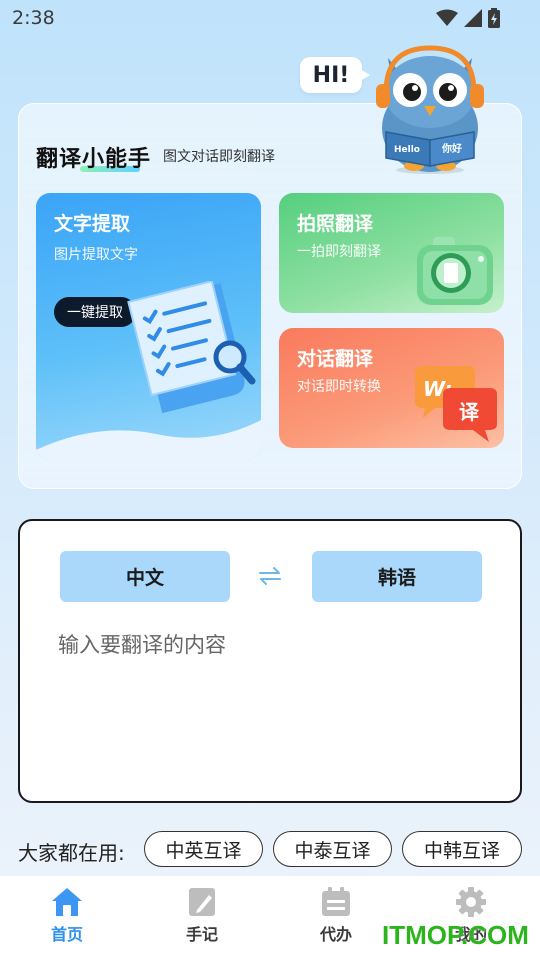 The height and width of the screenshot is (960, 540). Describe the element at coordinates (456, 404) in the screenshot. I see `chat-bubbles-icon: W: 译` at that location.